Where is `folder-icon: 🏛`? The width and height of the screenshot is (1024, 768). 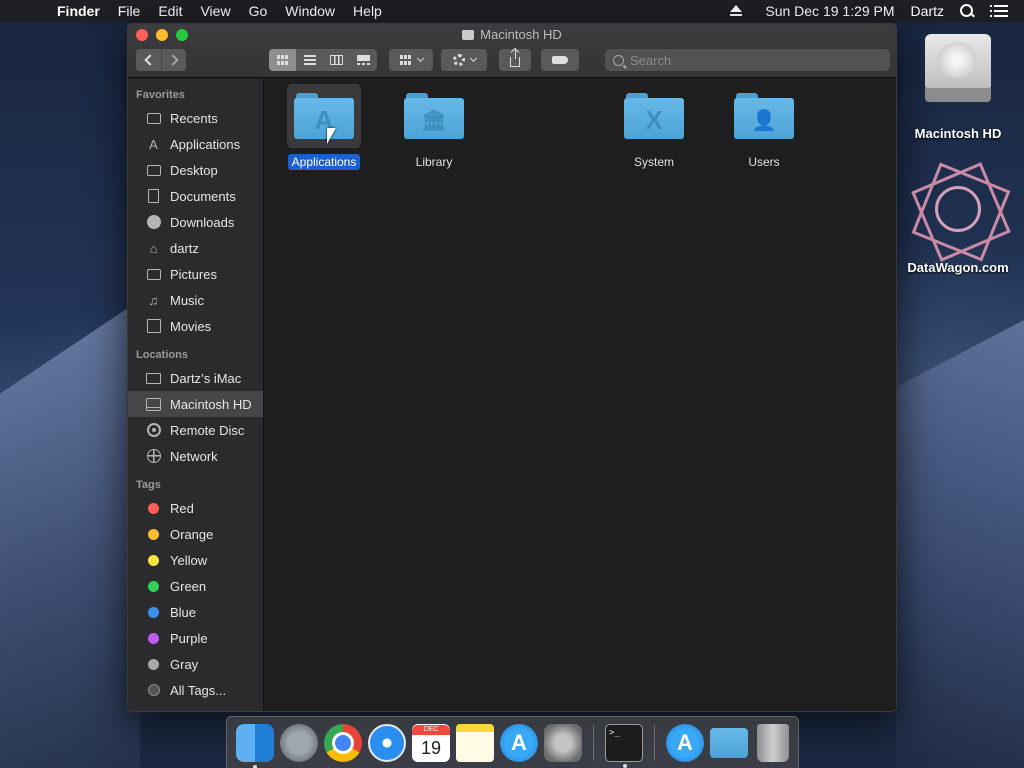
folder-icon: 🏛 is located at coordinates (434, 116).